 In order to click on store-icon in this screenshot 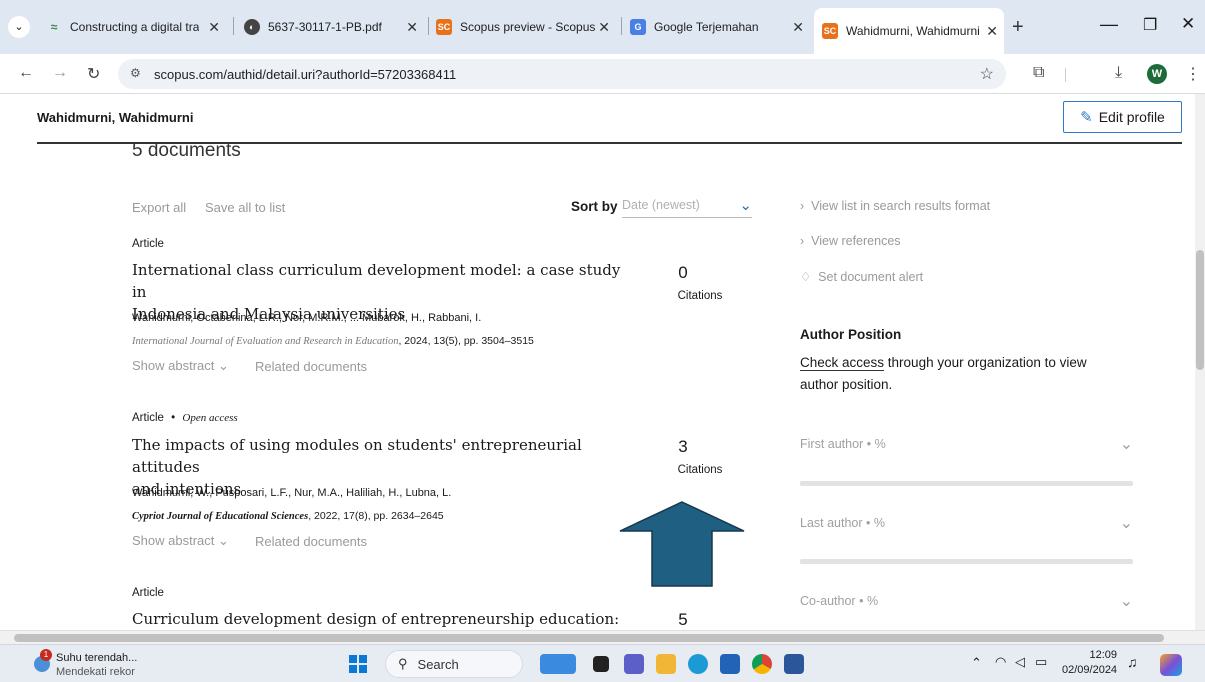, I will do `click(730, 664)`.